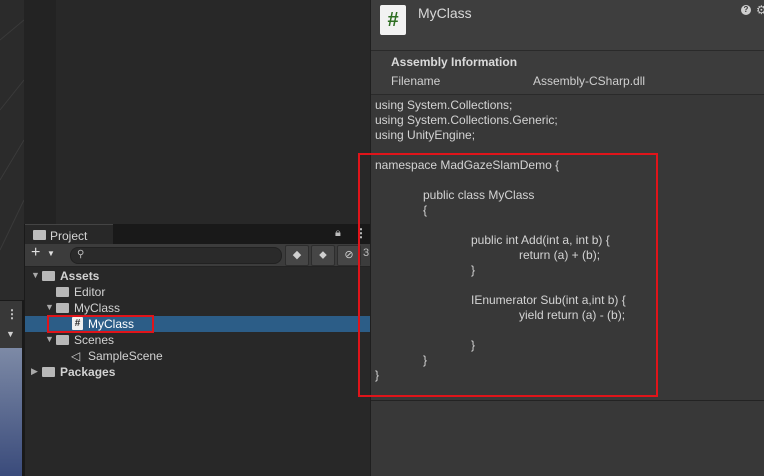  Describe the element at coordinates (760, 10) in the screenshot. I see `gear-icon: ⚙` at that location.